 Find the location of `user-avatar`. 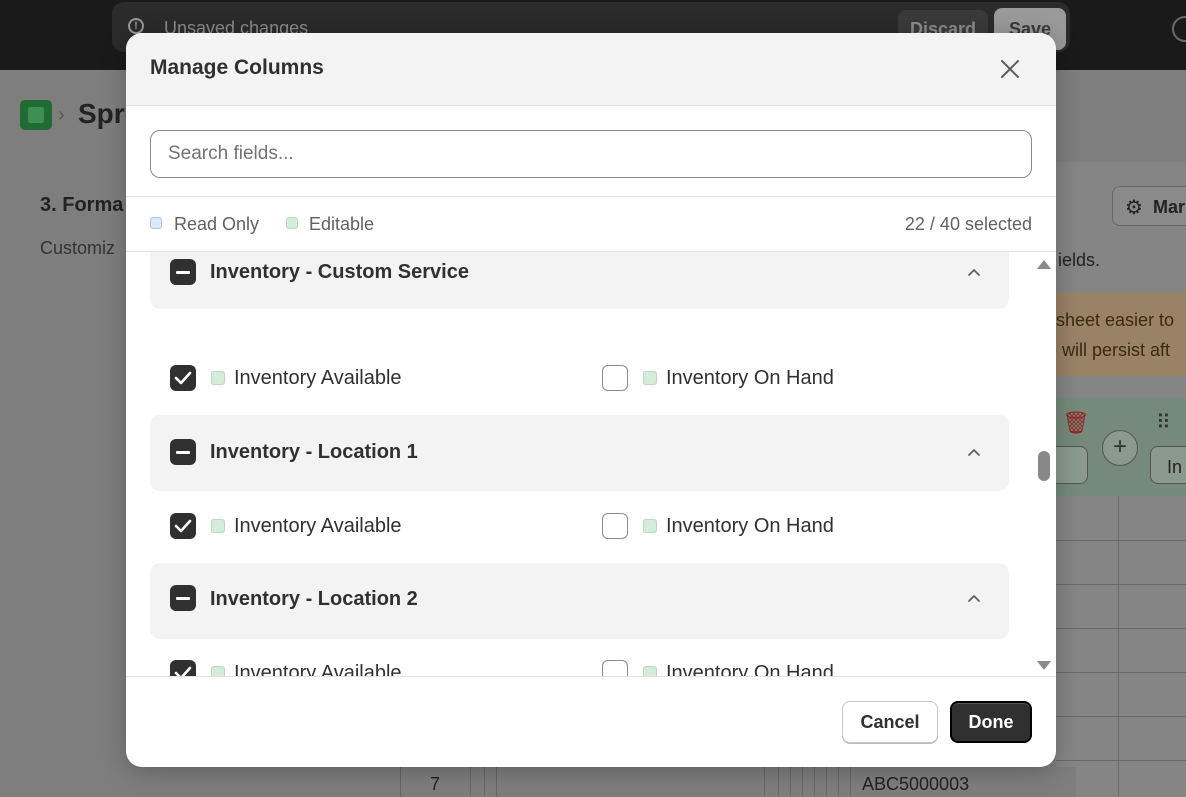

user-avatar is located at coordinates (1179, 29).